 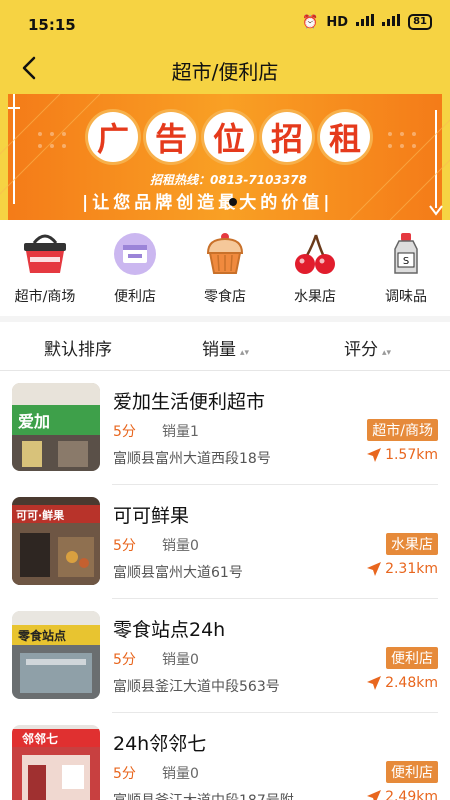 What do you see at coordinates (225, 21) in the screenshot?
I see `status-bar: 15:15 ⏰ HD 81` at bounding box center [225, 21].